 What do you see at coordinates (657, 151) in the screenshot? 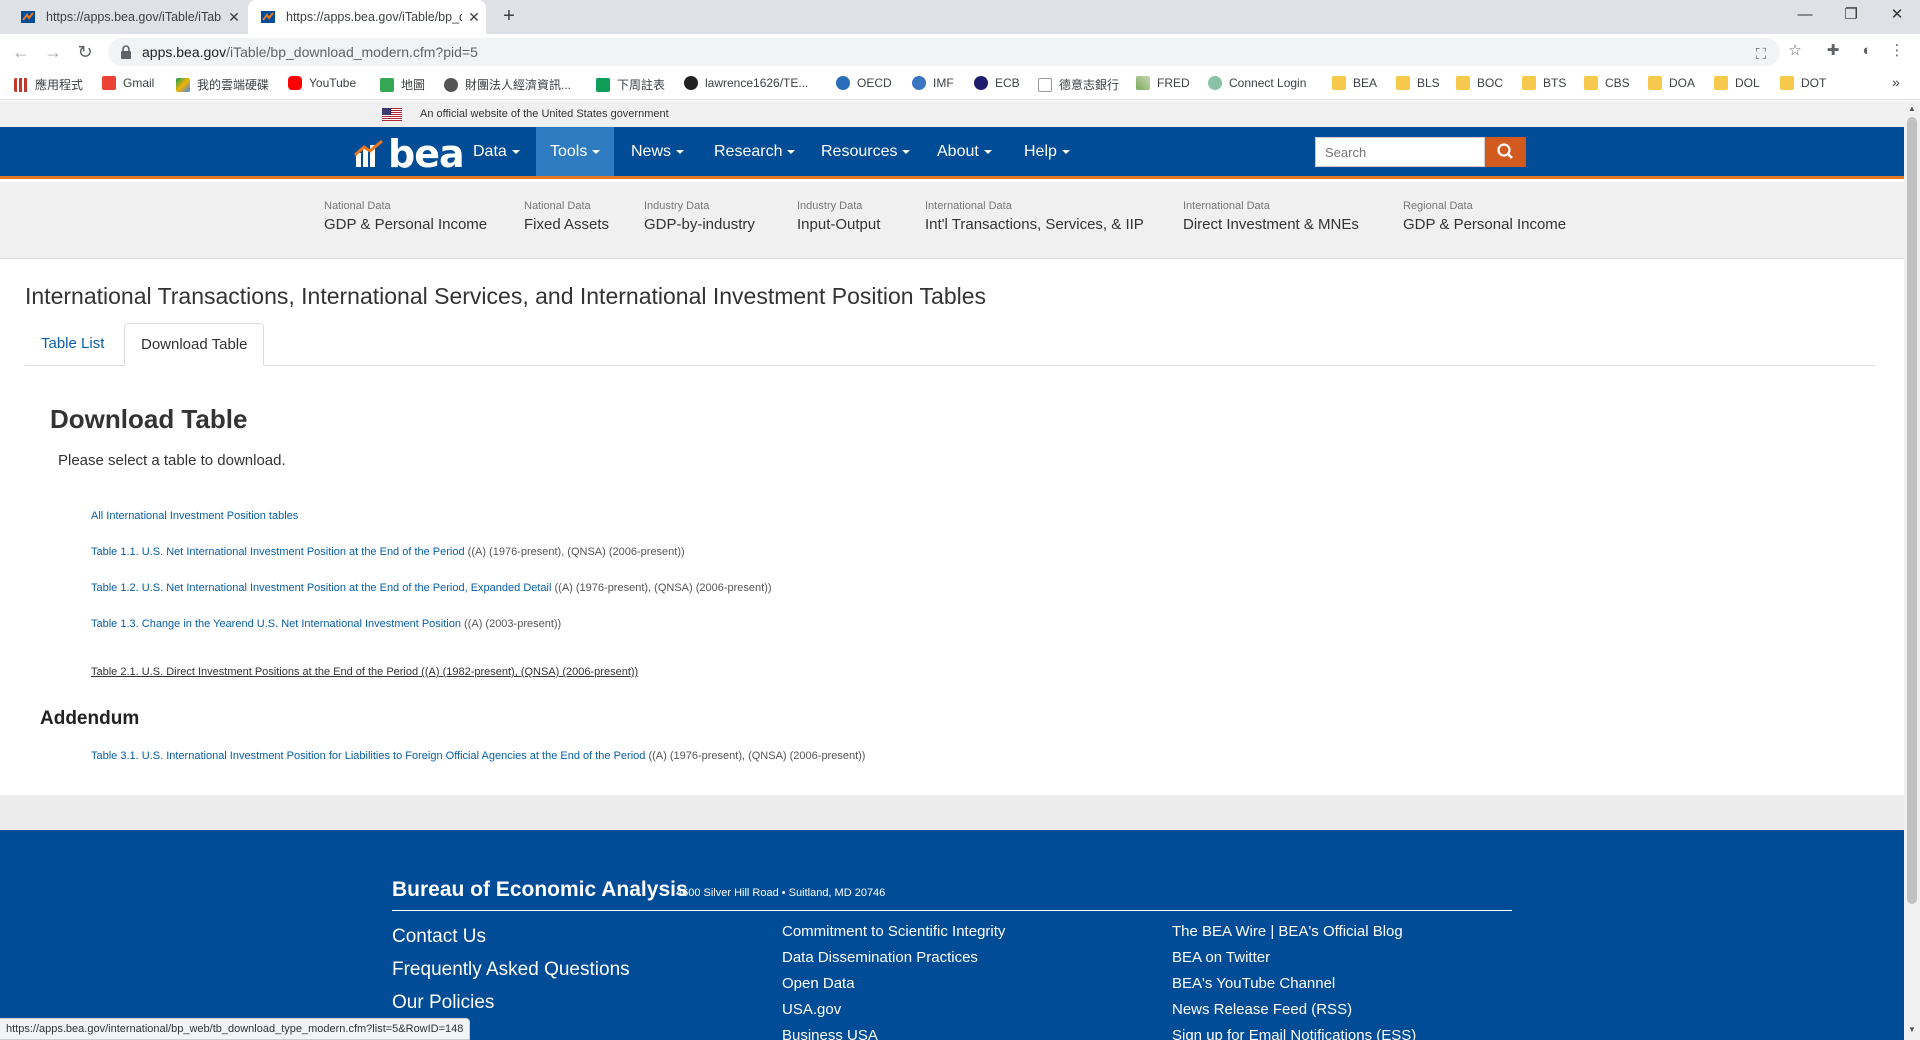
I see `nav-news: News` at bounding box center [657, 151].